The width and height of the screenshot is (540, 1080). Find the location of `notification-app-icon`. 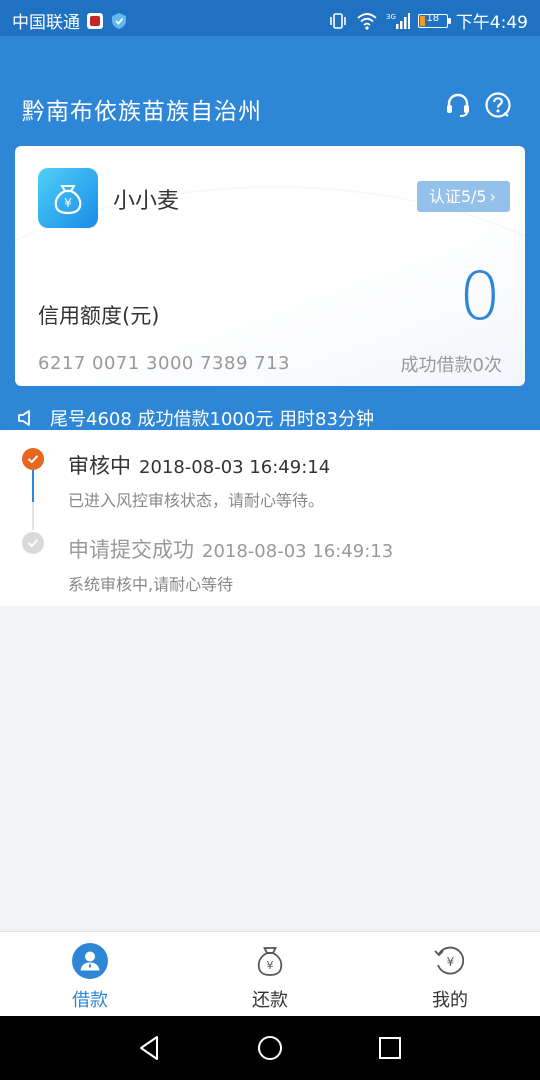

notification-app-icon is located at coordinates (95, 21).